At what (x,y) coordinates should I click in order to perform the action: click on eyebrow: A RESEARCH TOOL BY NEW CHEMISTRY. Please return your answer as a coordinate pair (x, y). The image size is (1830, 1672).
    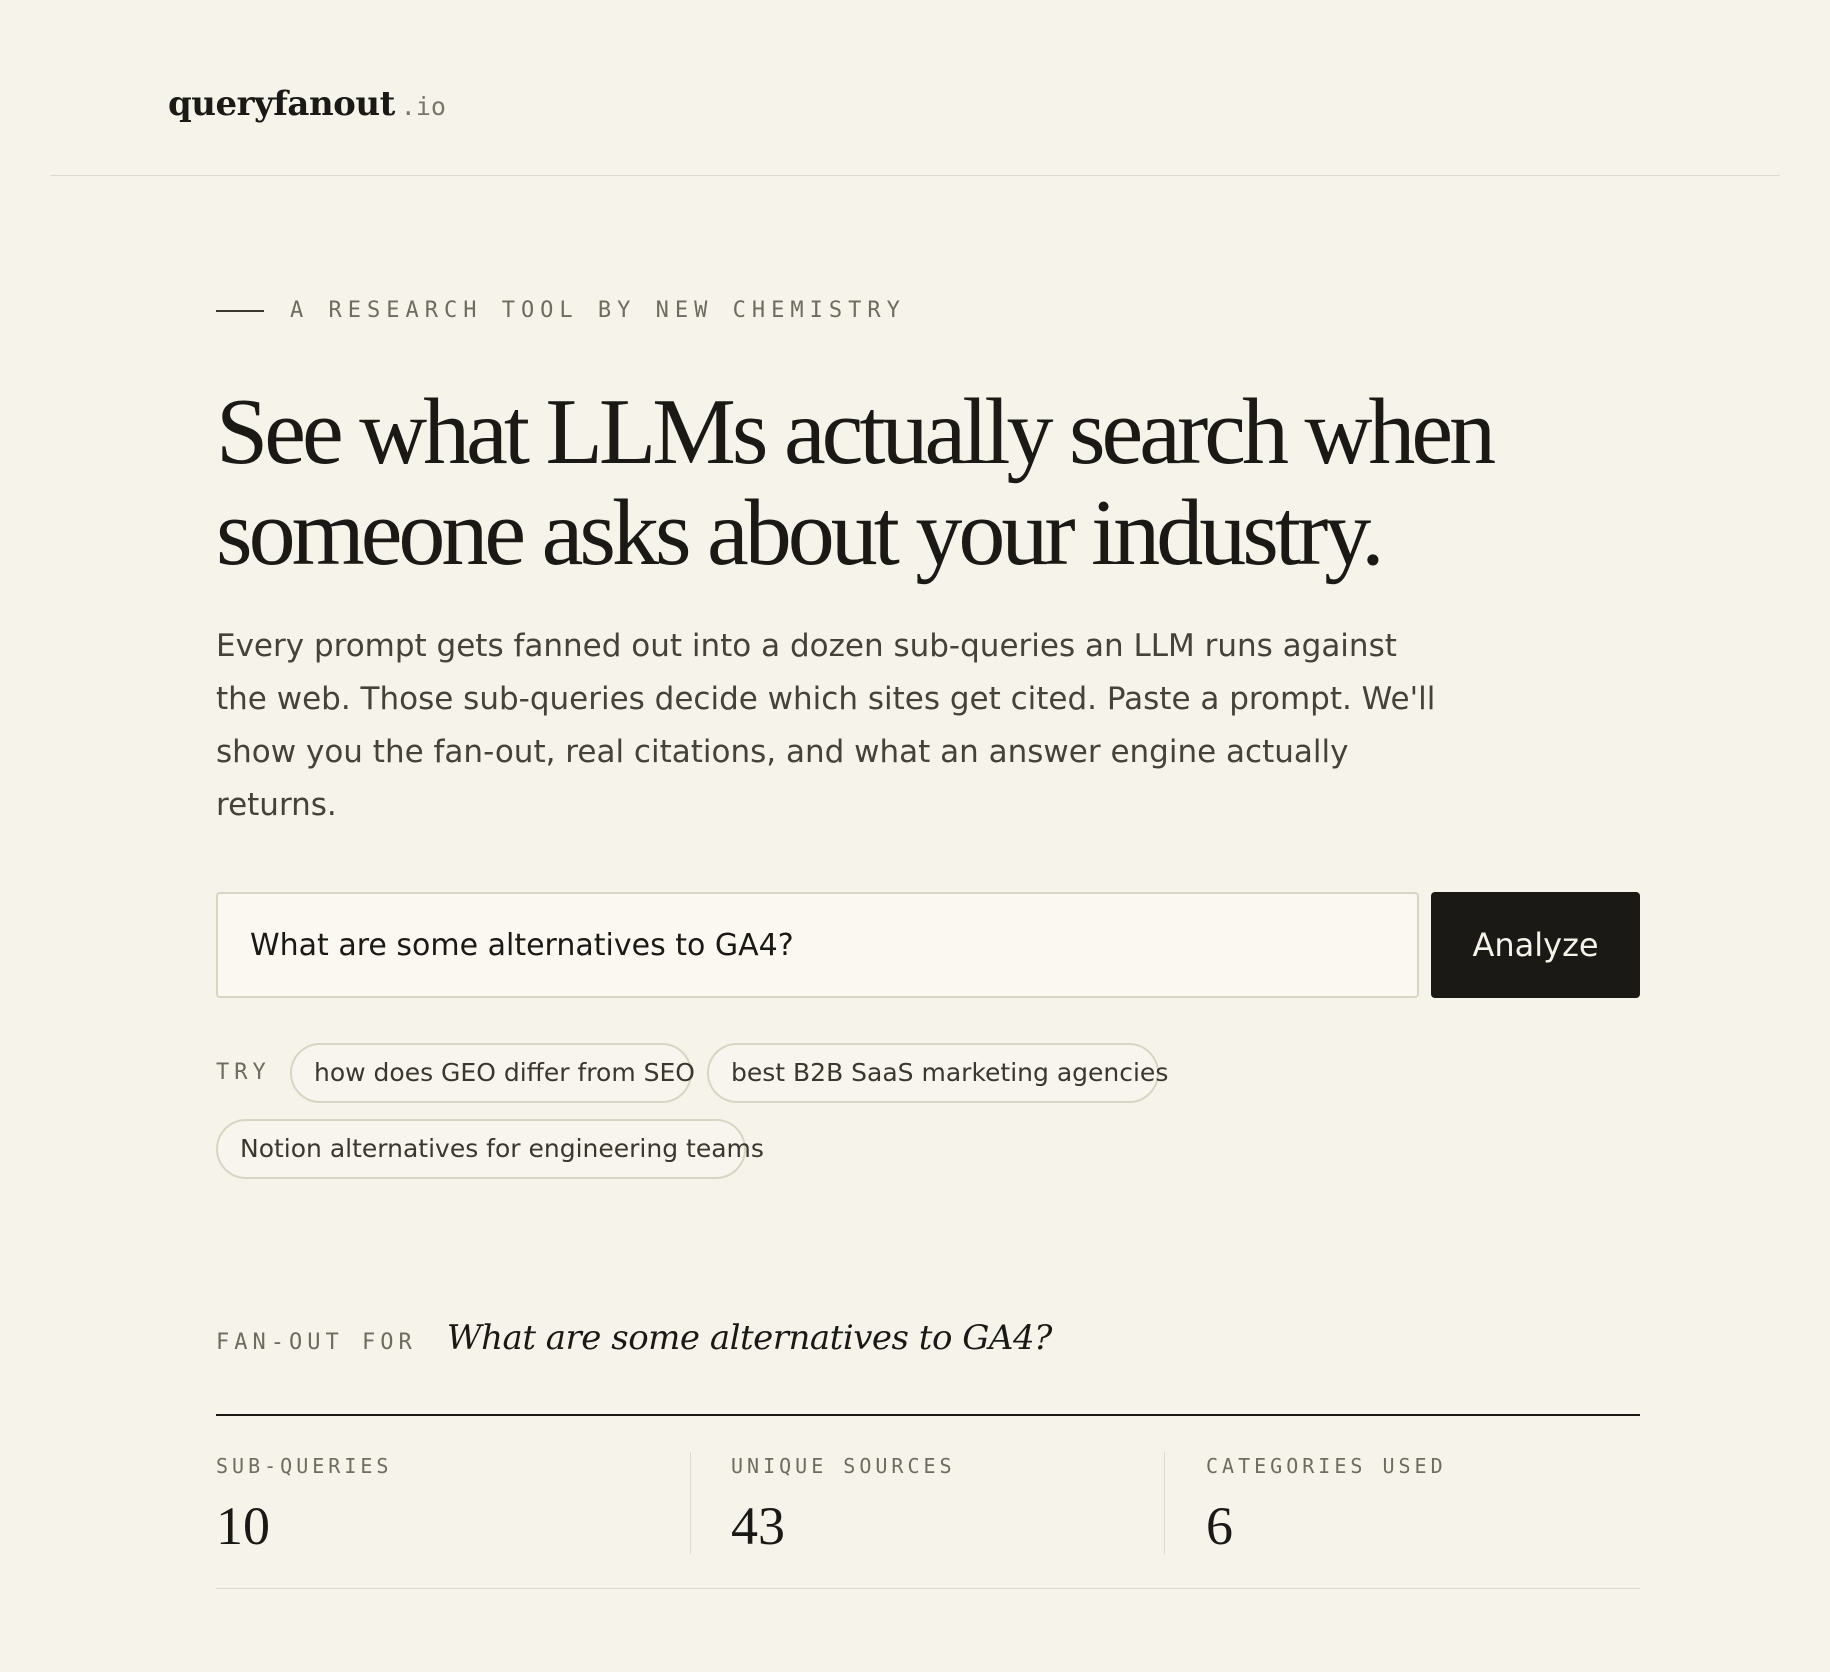
    Looking at the image, I should click on (561, 310).